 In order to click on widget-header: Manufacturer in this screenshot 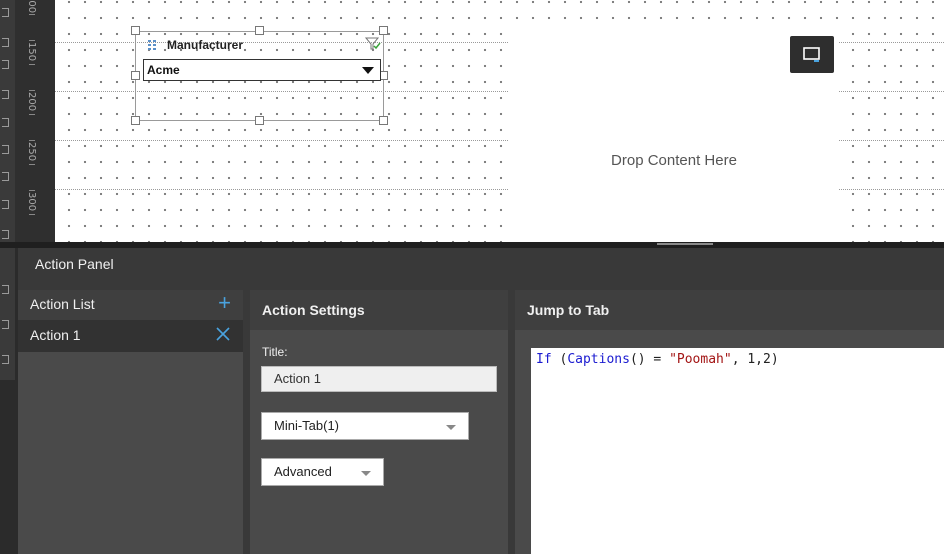, I will do `click(195, 45)`.